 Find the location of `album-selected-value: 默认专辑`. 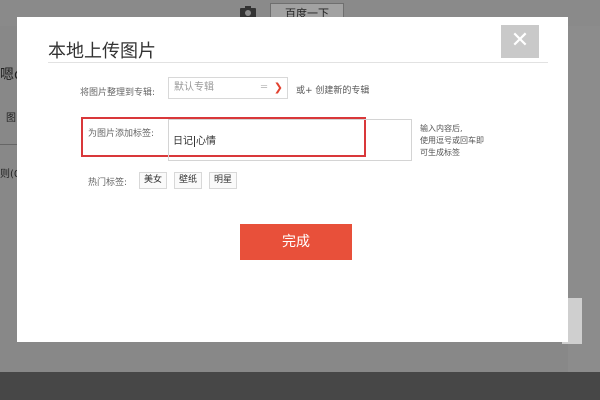

album-selected-value: 默认专辑 is located at coordinates (194, 87).